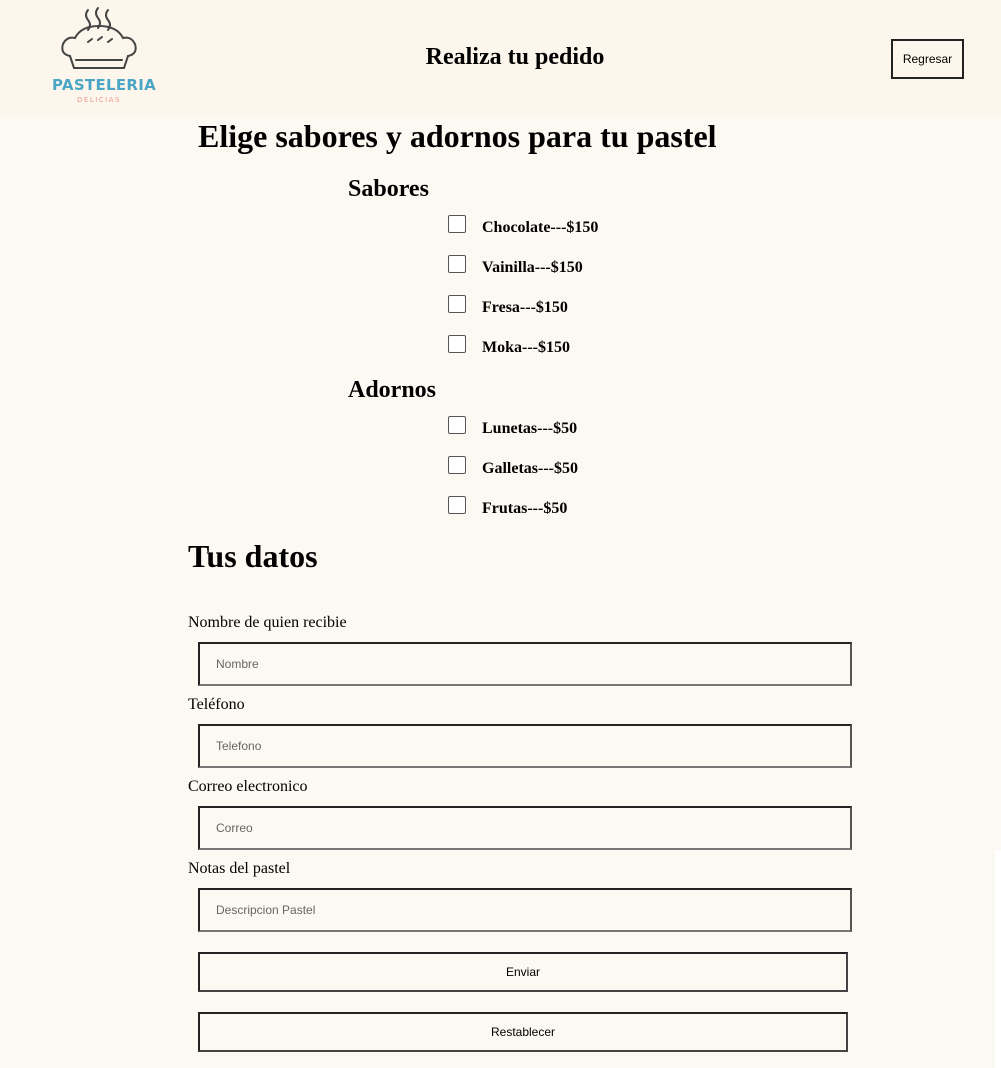 The height and width of the screenshot is (1068, 1001). What do you see at coordinates (525, 307) in the screenshot?
I see `flavor-label: Fresa---$150` at bounding box center [525, 307].